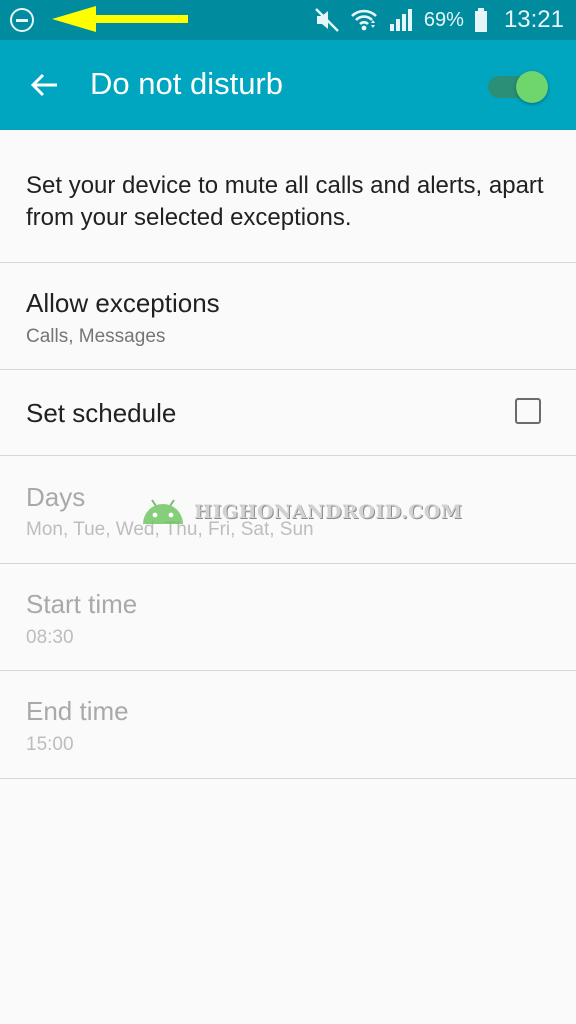 This screenshot has height=1024, width=576. What do you see at coordinates (533, 19) in the screenshot?
I see `clock: 13:21` at bounding box center [533, 19].